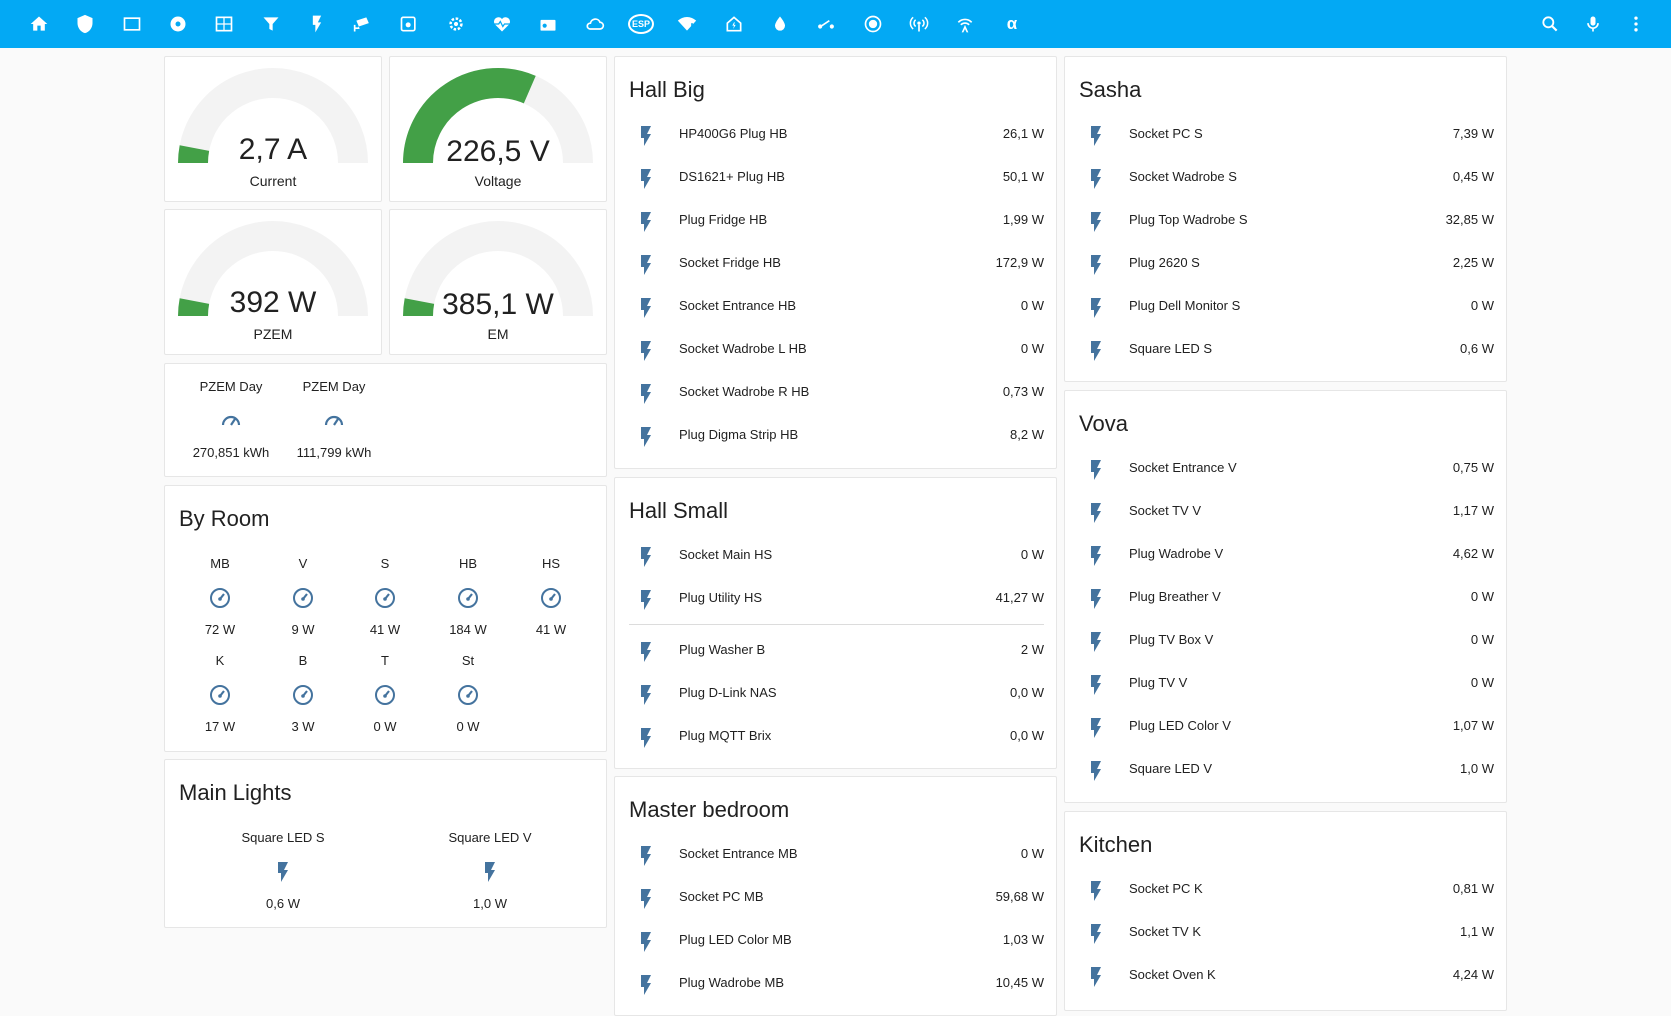 This screenshot has height=1016, width=1671. I want to click on entity-row: Plug D-Link NAS 0,0 W, so click(835, 694).